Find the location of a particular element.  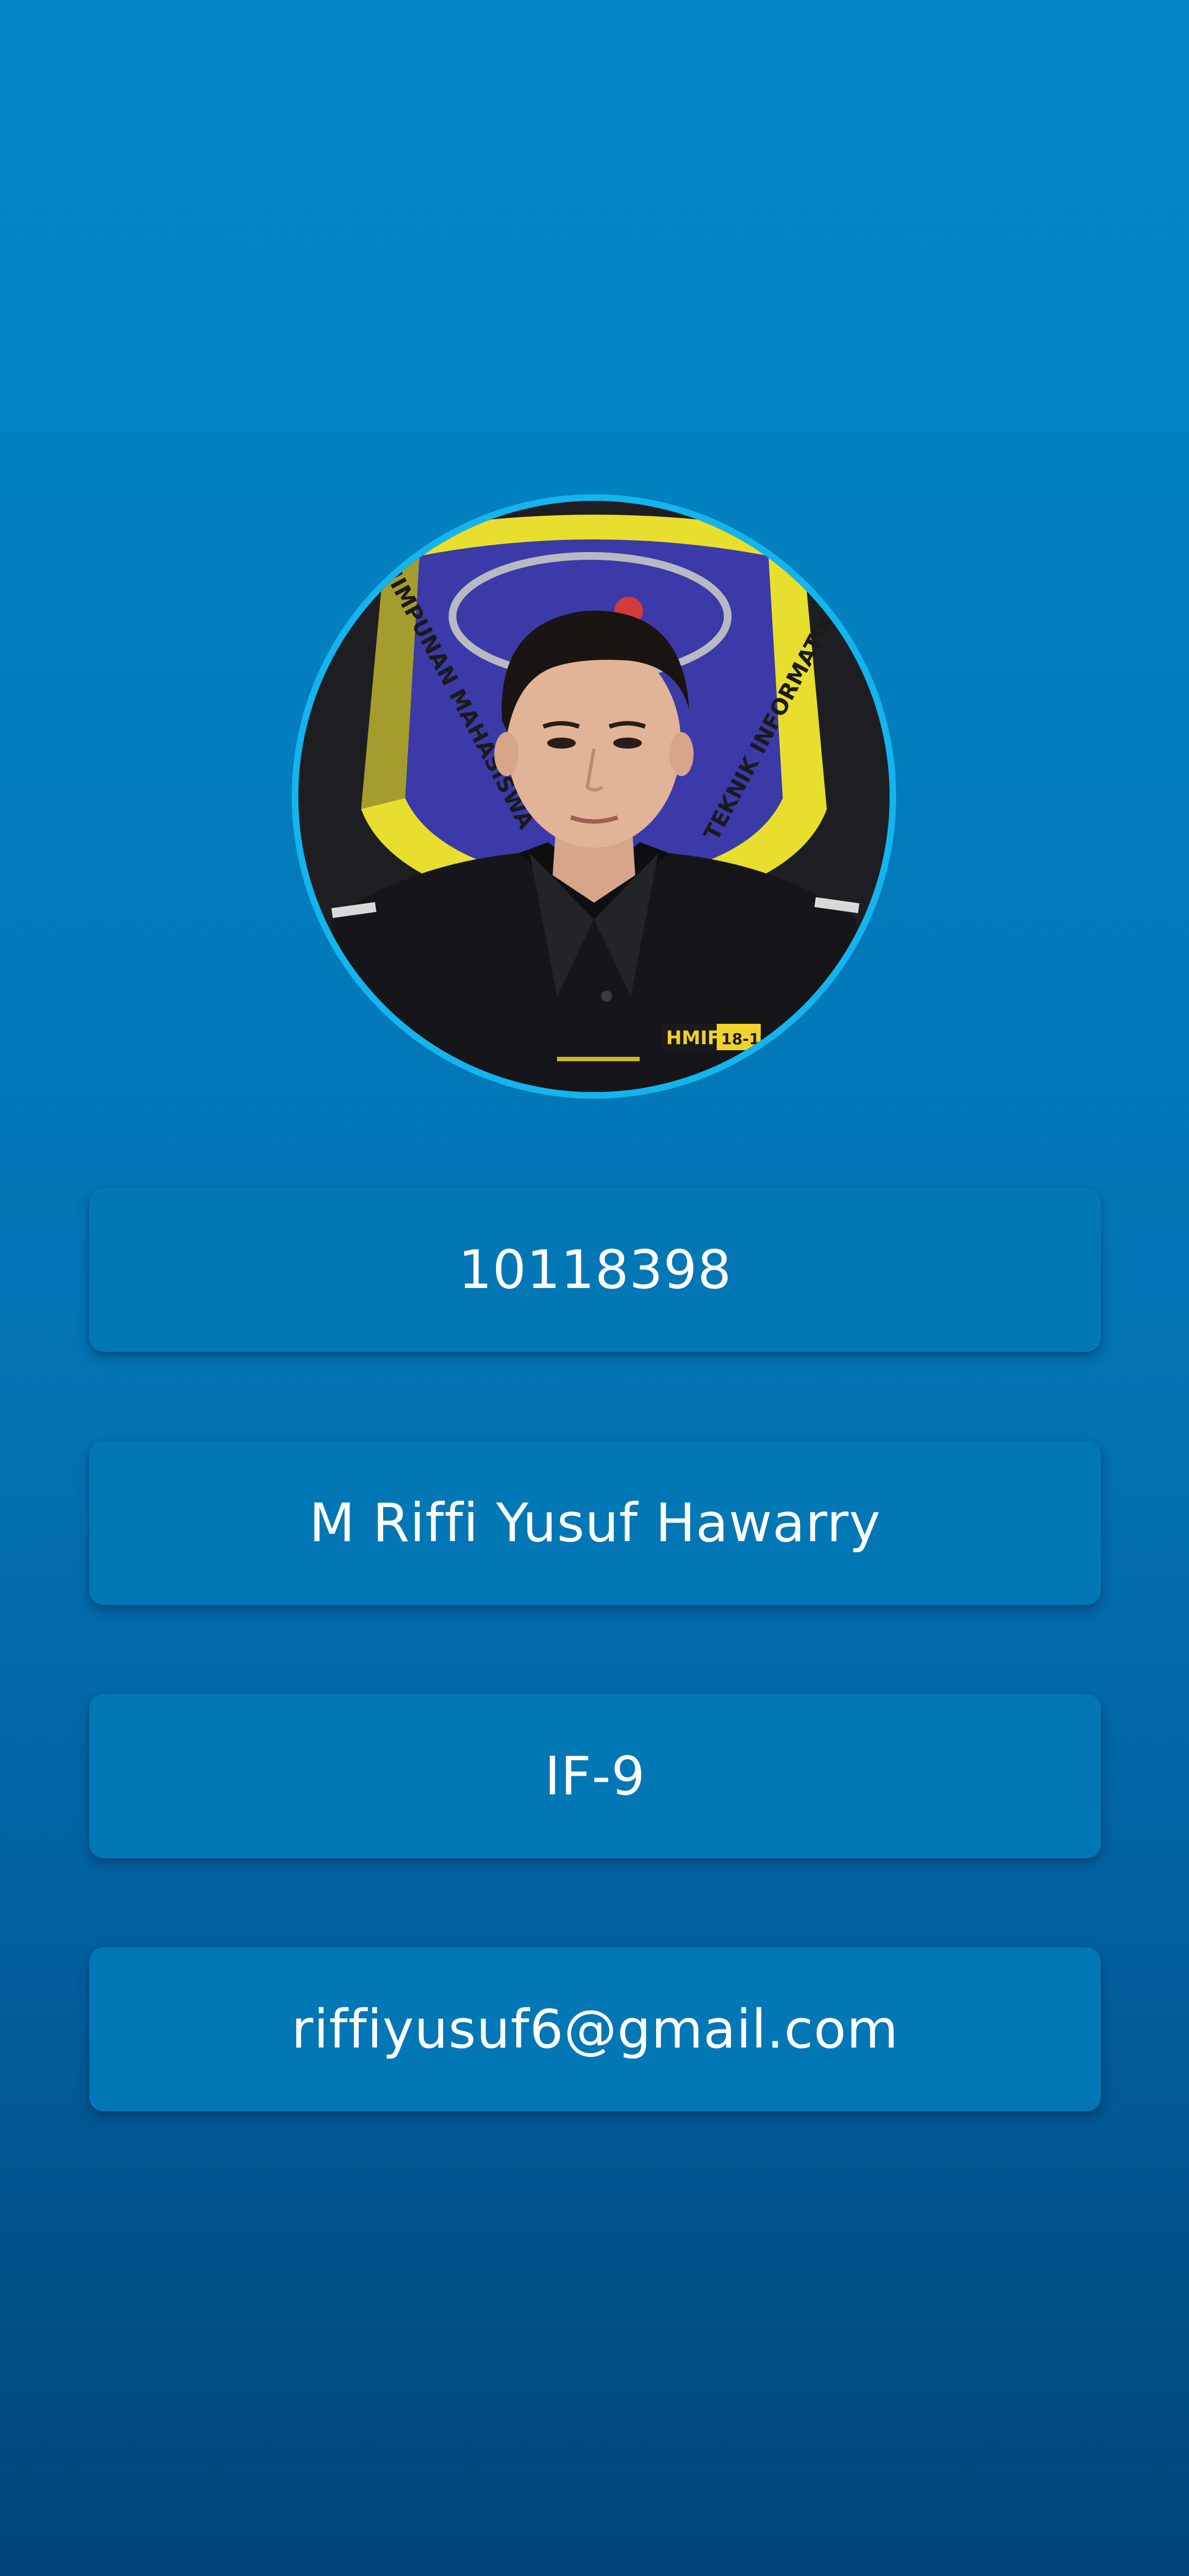

nim-text: 10118398 is located at coordinates (595, 1270).